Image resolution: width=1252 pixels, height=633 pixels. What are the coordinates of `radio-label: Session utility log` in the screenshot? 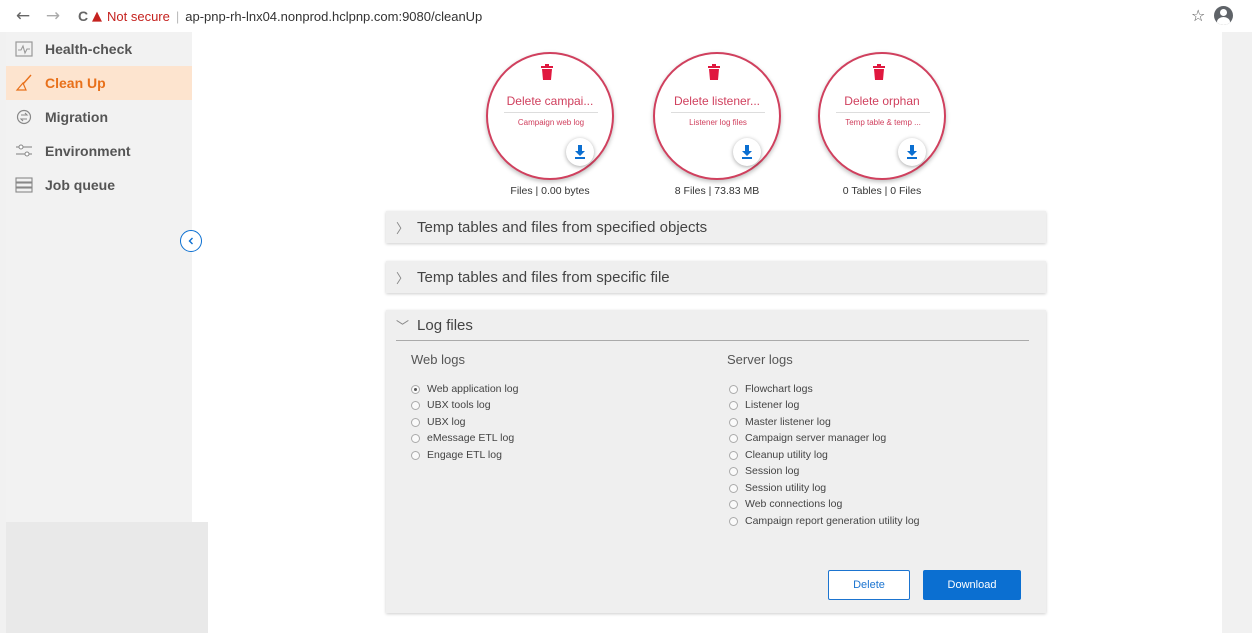 It's located at (786, 488).